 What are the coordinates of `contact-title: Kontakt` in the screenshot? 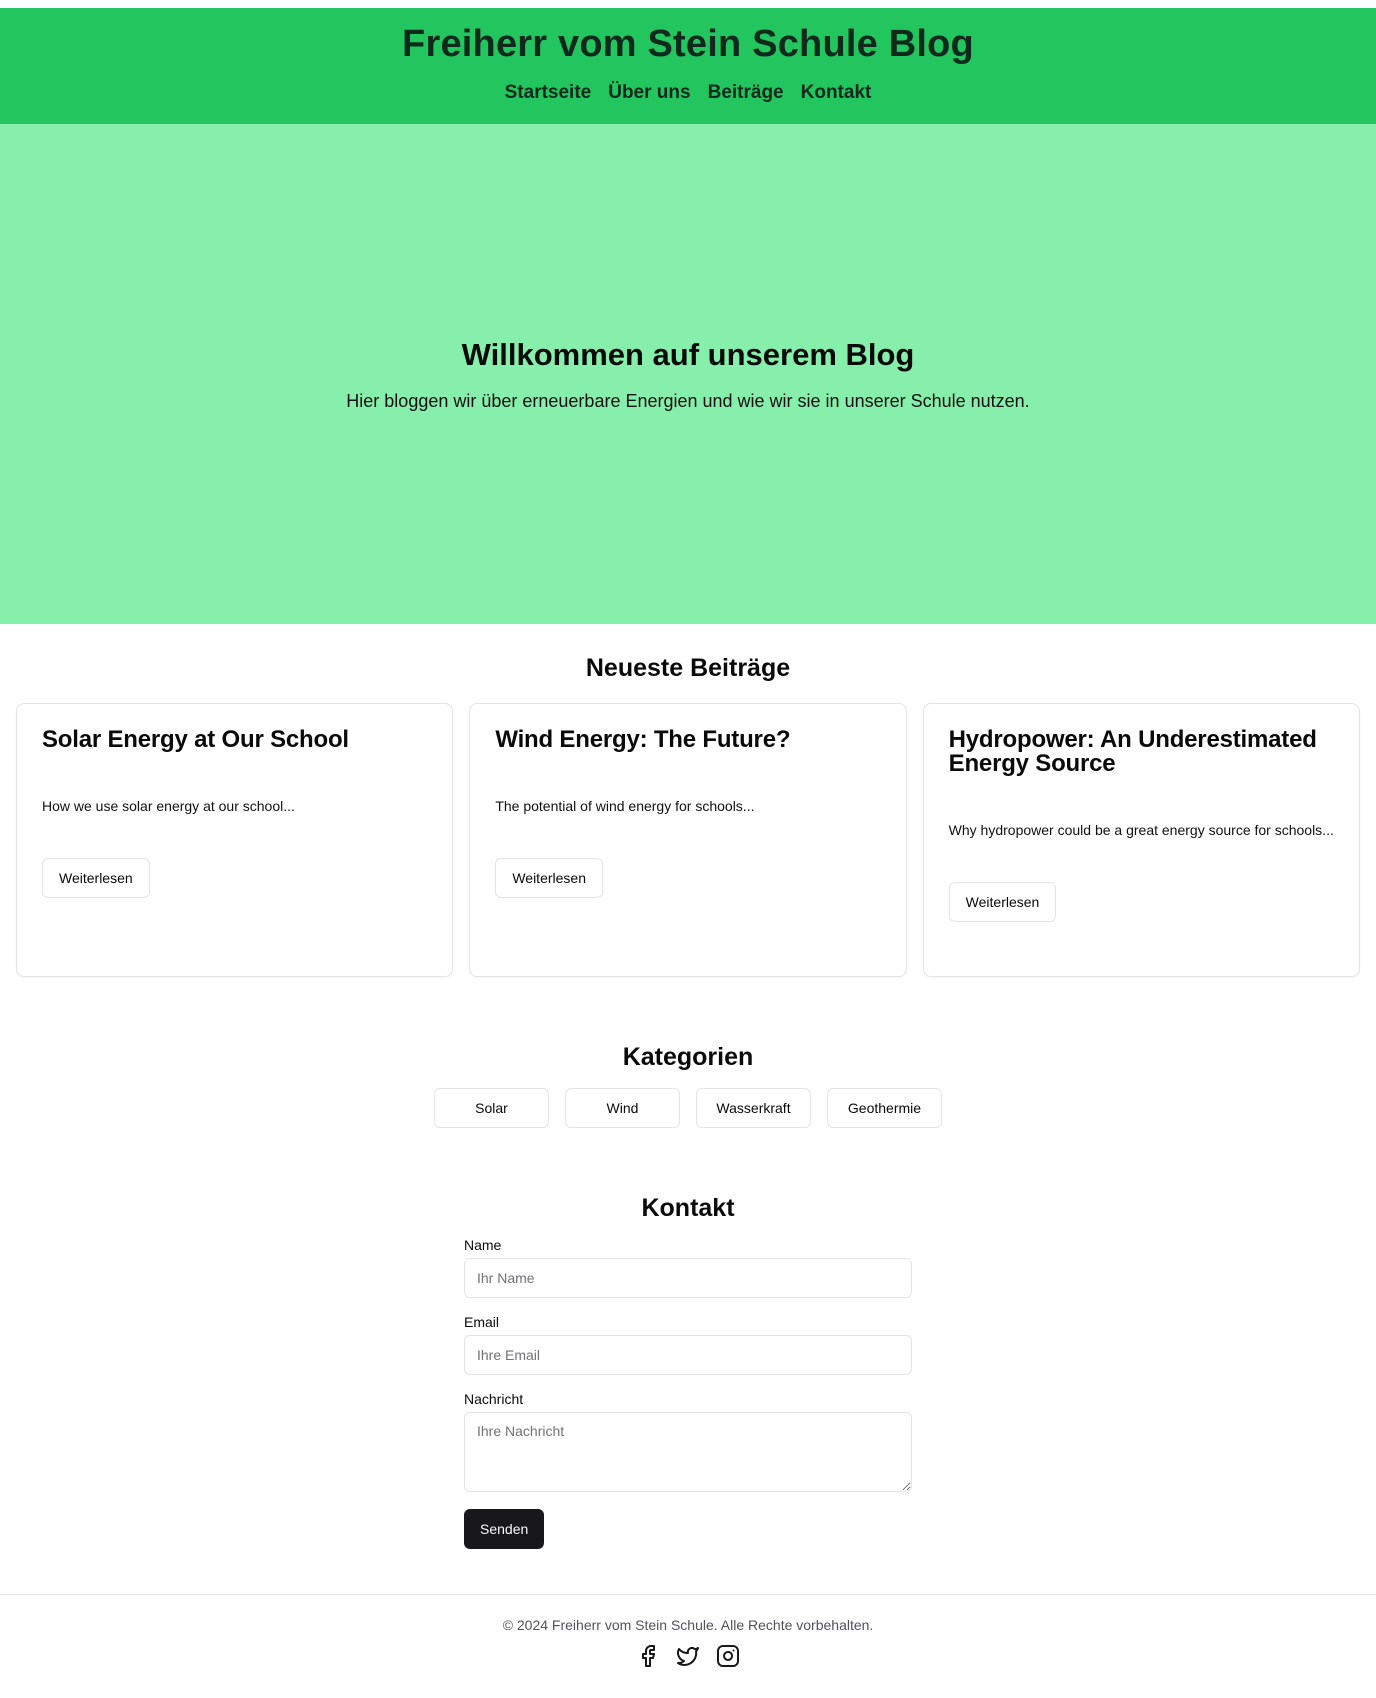 It's located at (688, 1208).